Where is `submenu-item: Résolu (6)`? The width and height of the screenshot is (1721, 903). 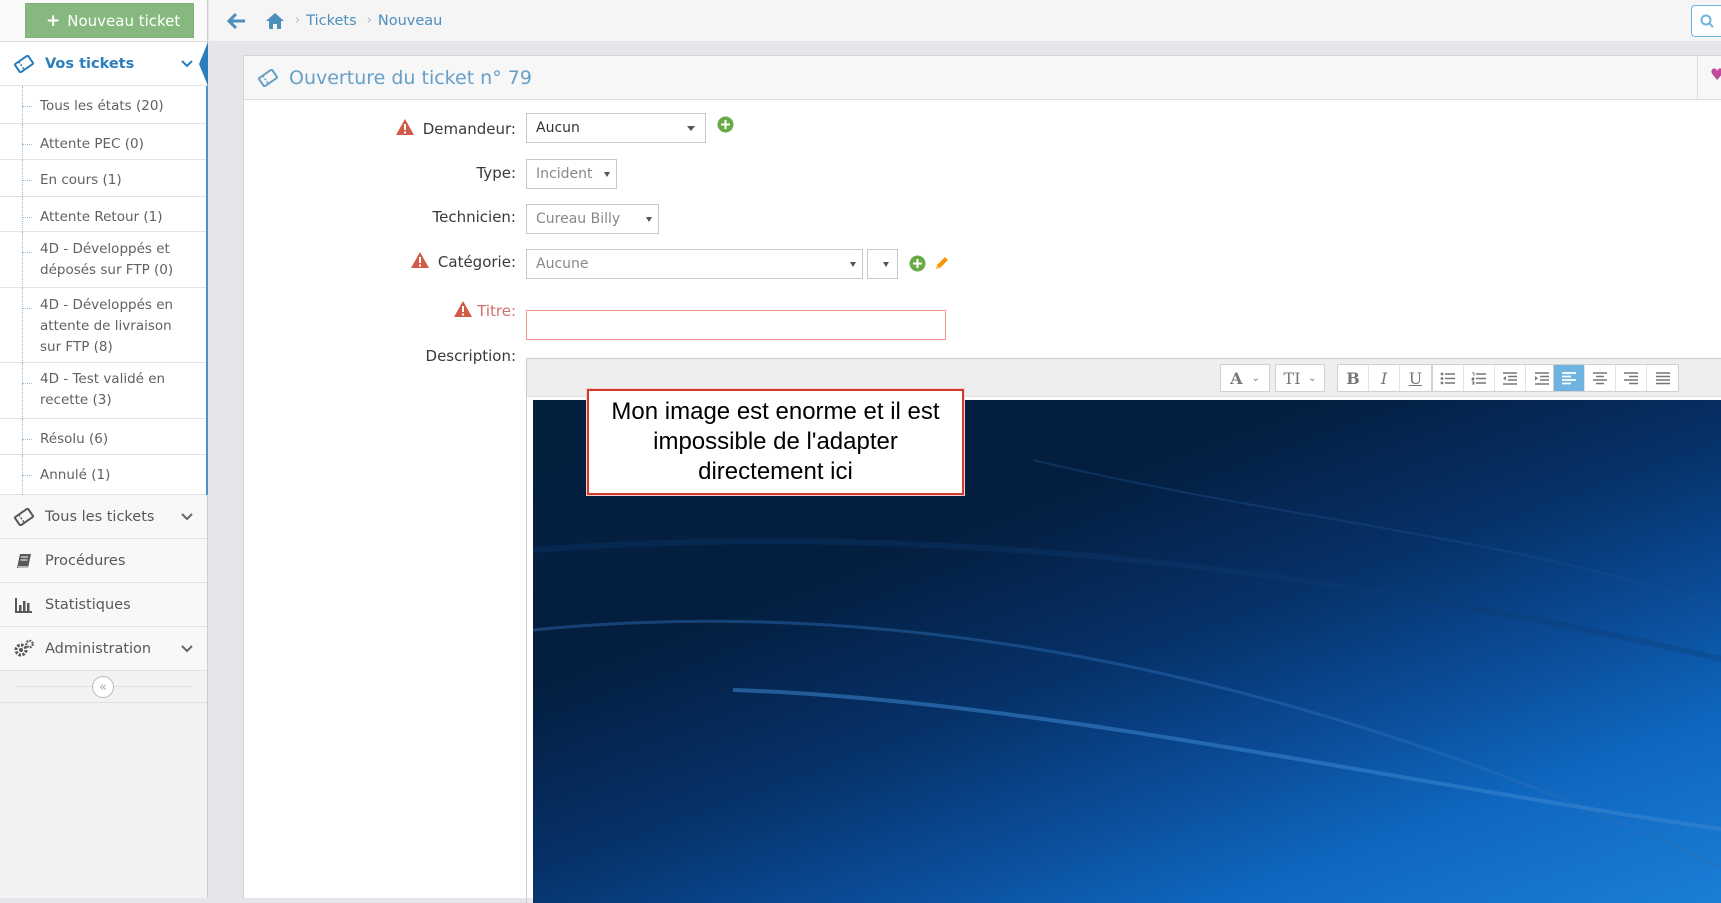
submenu-item: Résolu (6) is located at coordinates (103, 437).